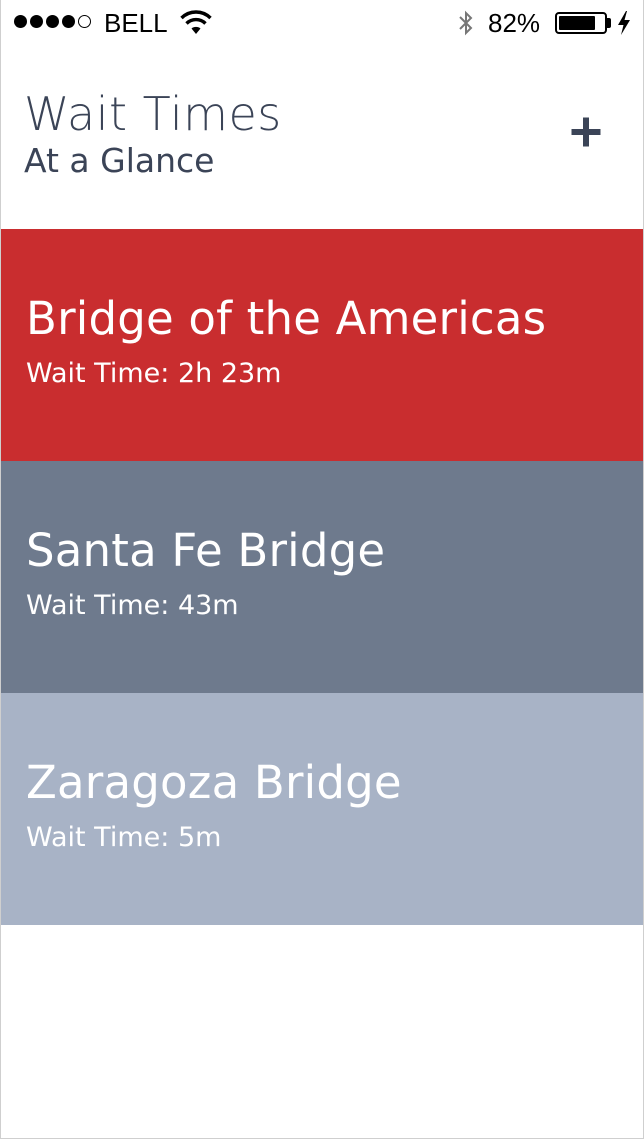  What do you see at coordinates (153, 114) in the screenshot?
I see `page-title: Wait Times` at bounding box center [153, 114].